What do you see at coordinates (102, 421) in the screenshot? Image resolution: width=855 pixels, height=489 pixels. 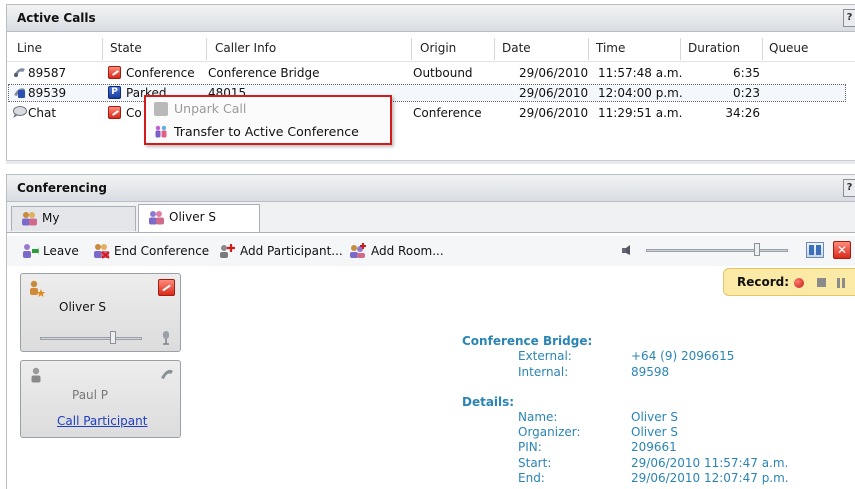 I see `call-participant-link: Call Participant` at bounding box center [102, 421].